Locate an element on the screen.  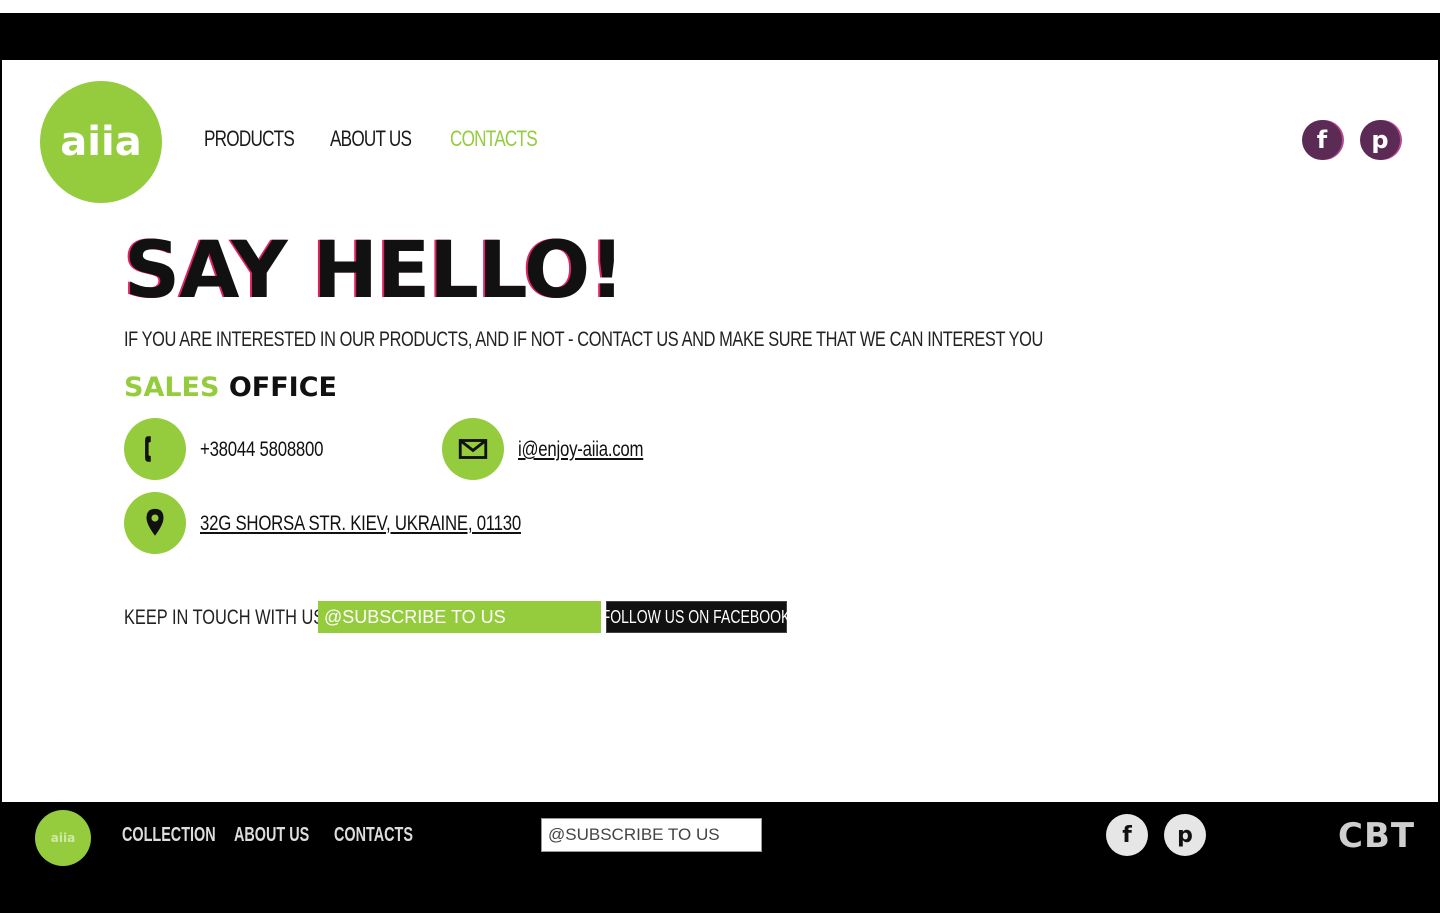
main-nav: PRODUCTS ABOUT US CONTACTS is located at coordinates (371, 139).